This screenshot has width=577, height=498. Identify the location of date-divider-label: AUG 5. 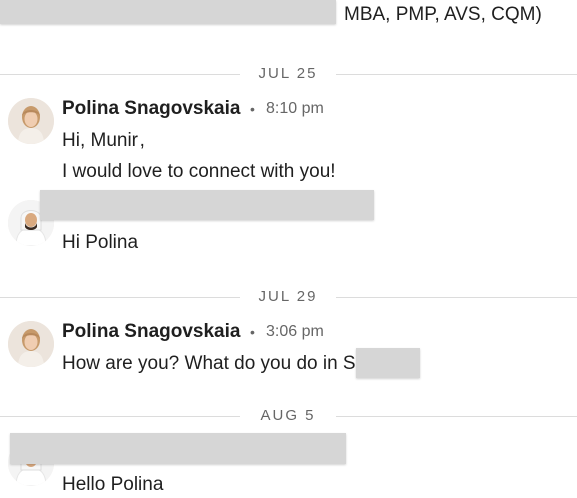
(288, 415).